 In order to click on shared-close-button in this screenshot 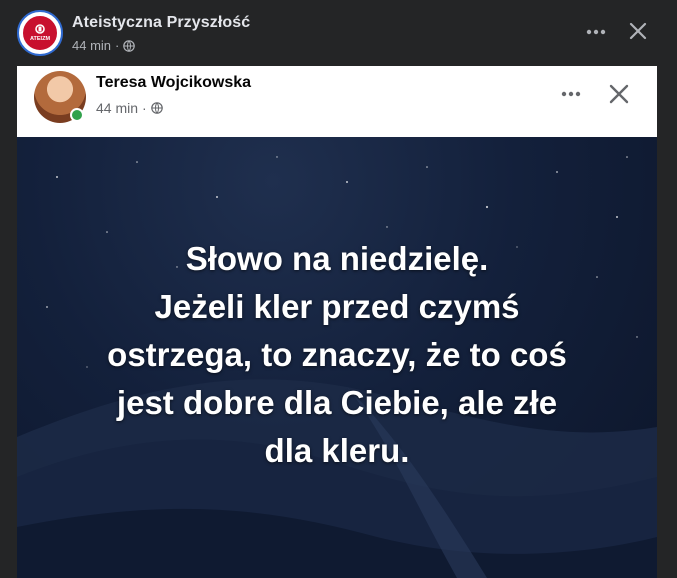, I will do `click(619, 94)`.